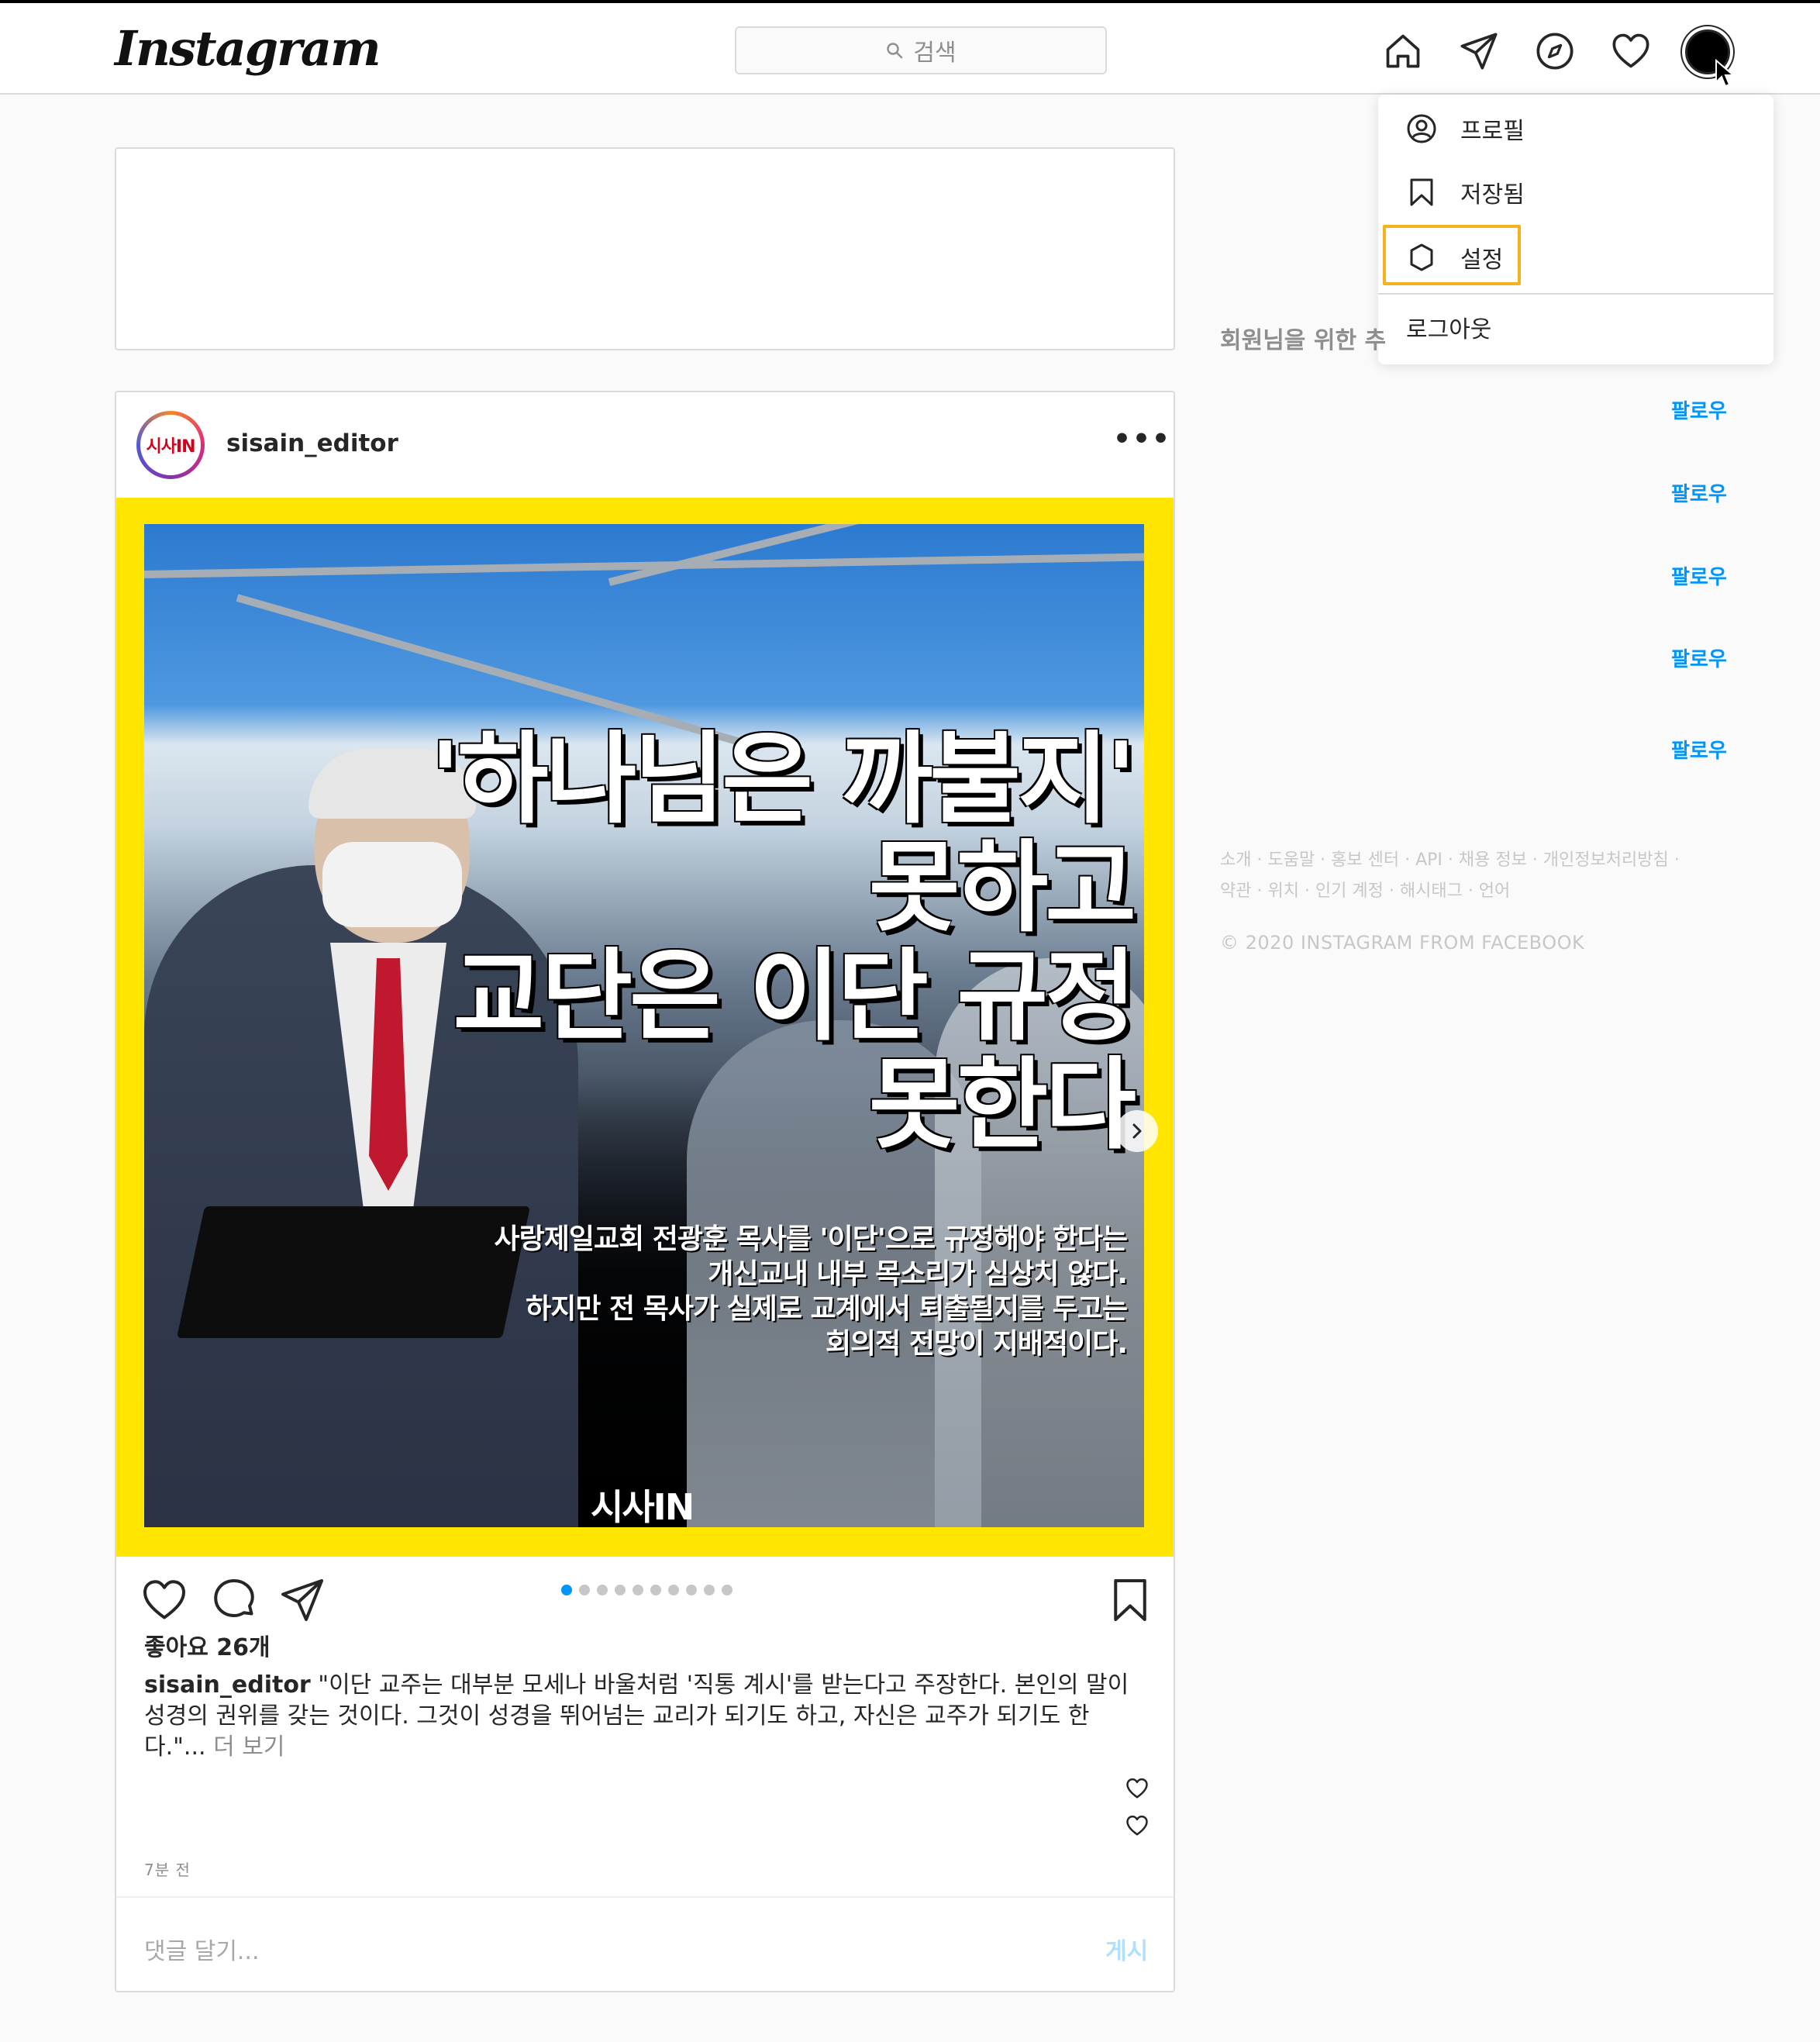  Describe the element at coordinates (227, 1685) in the screenshot. I see `caption-username: sisain_editor` at that location.